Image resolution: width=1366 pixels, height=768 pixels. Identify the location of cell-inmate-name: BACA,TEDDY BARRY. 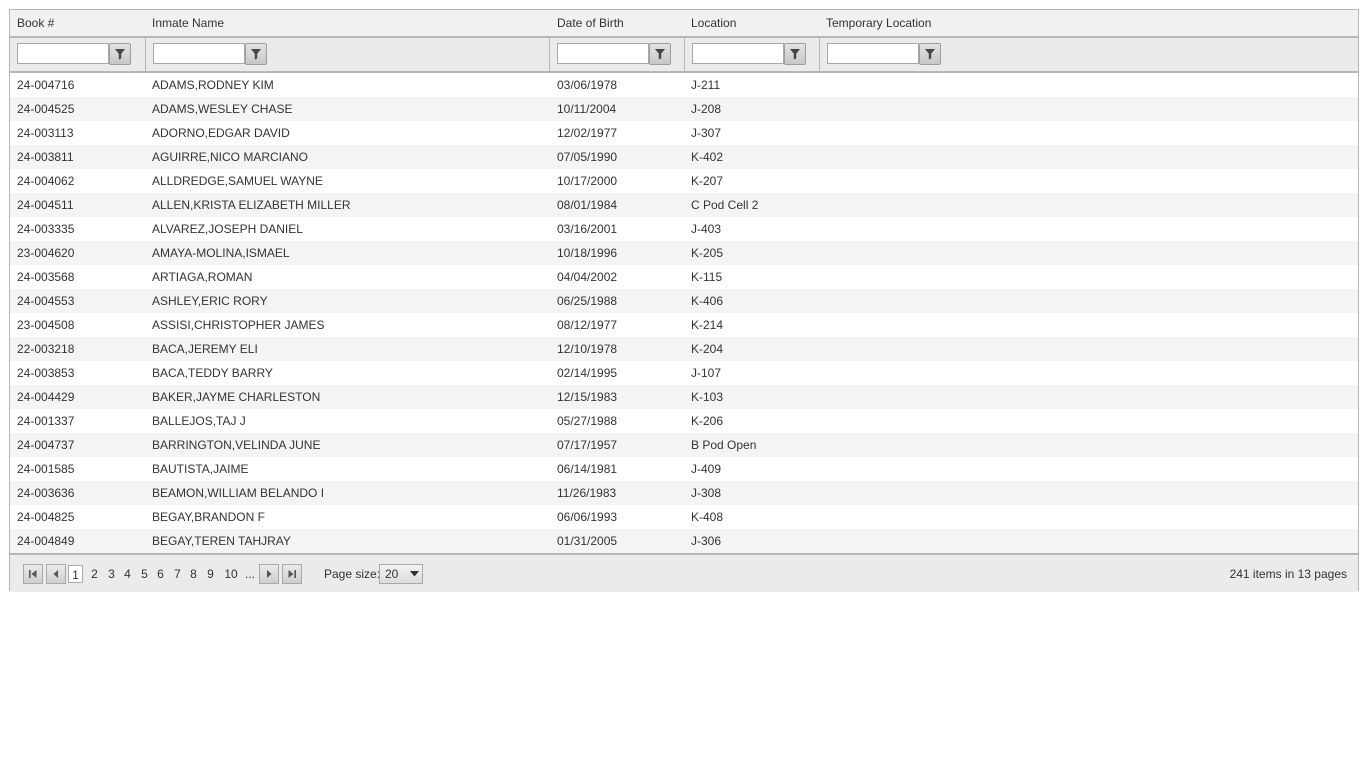
(212, 373).